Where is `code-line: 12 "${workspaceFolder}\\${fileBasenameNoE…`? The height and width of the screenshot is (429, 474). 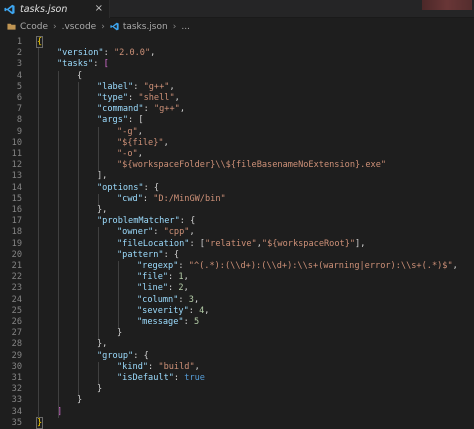
code-line: 12 "${workspaceFolder}\\${fileBasenameNoE… is located at coordinates (237, 165).